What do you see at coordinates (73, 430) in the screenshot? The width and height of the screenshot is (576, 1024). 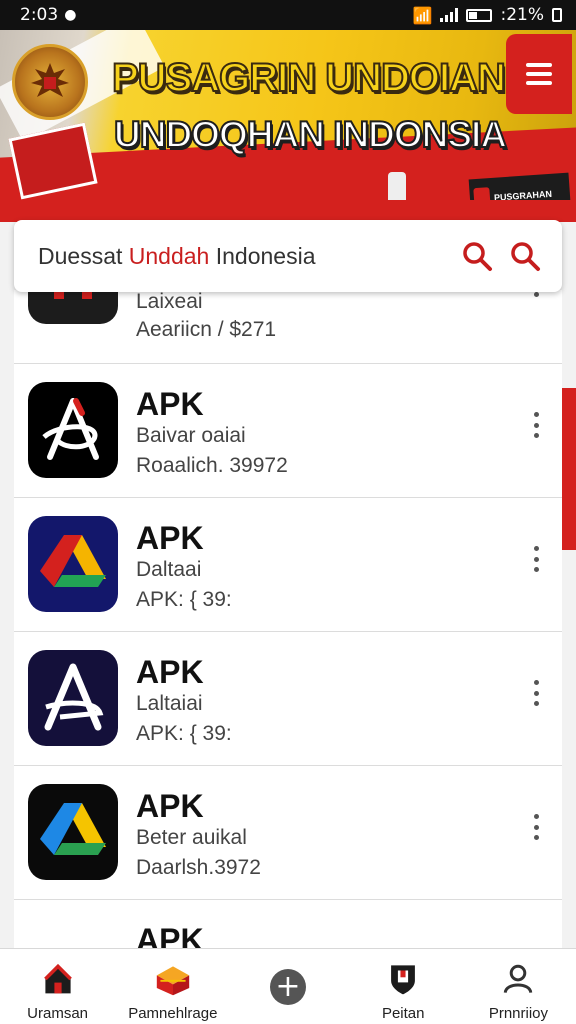 I see `black-swirl-a-icon` at bounding box center [73, 430].